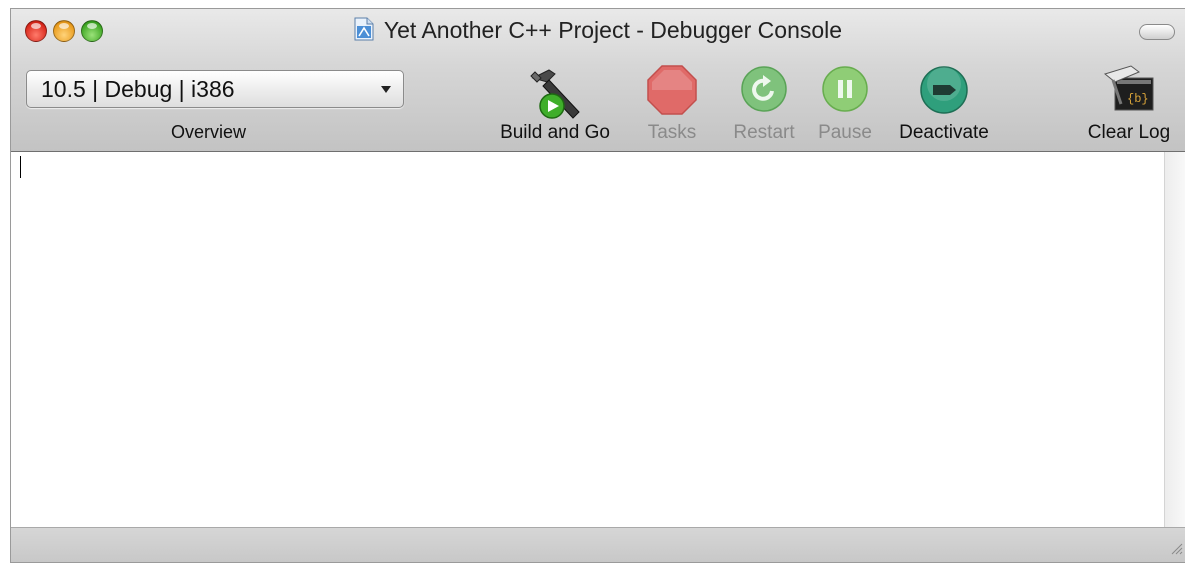 Image resolution: width=1185 pixels, height=563 pixels. Describe the element at coordinates (672, 92) in the screenshot. I see `stop-sign-icon` at that location.